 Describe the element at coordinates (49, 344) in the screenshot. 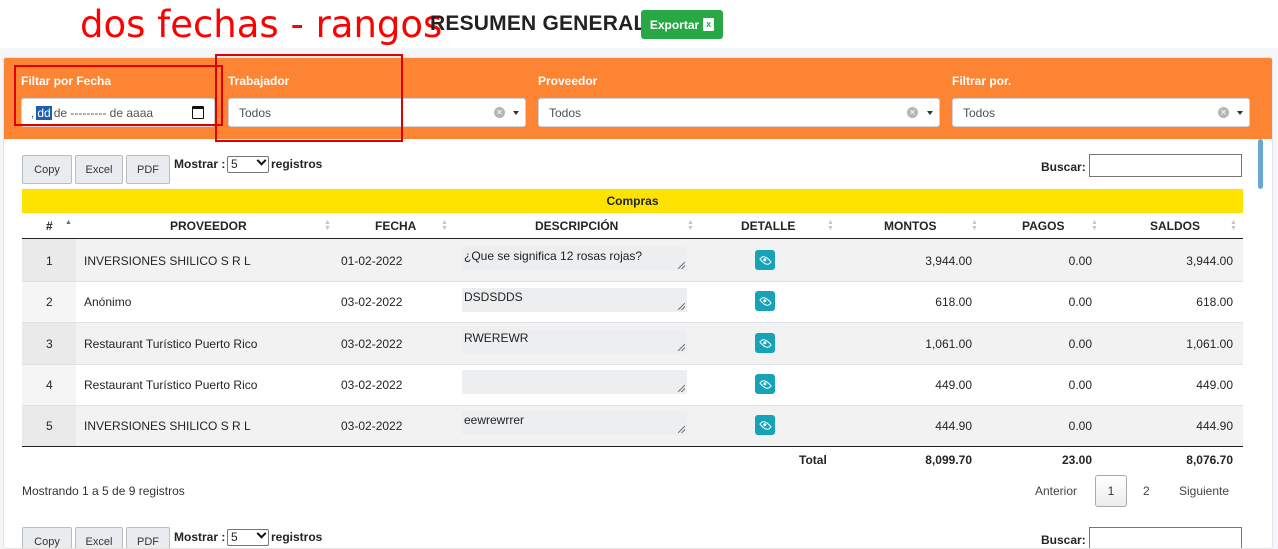

I see `row-number: 3` at that location.